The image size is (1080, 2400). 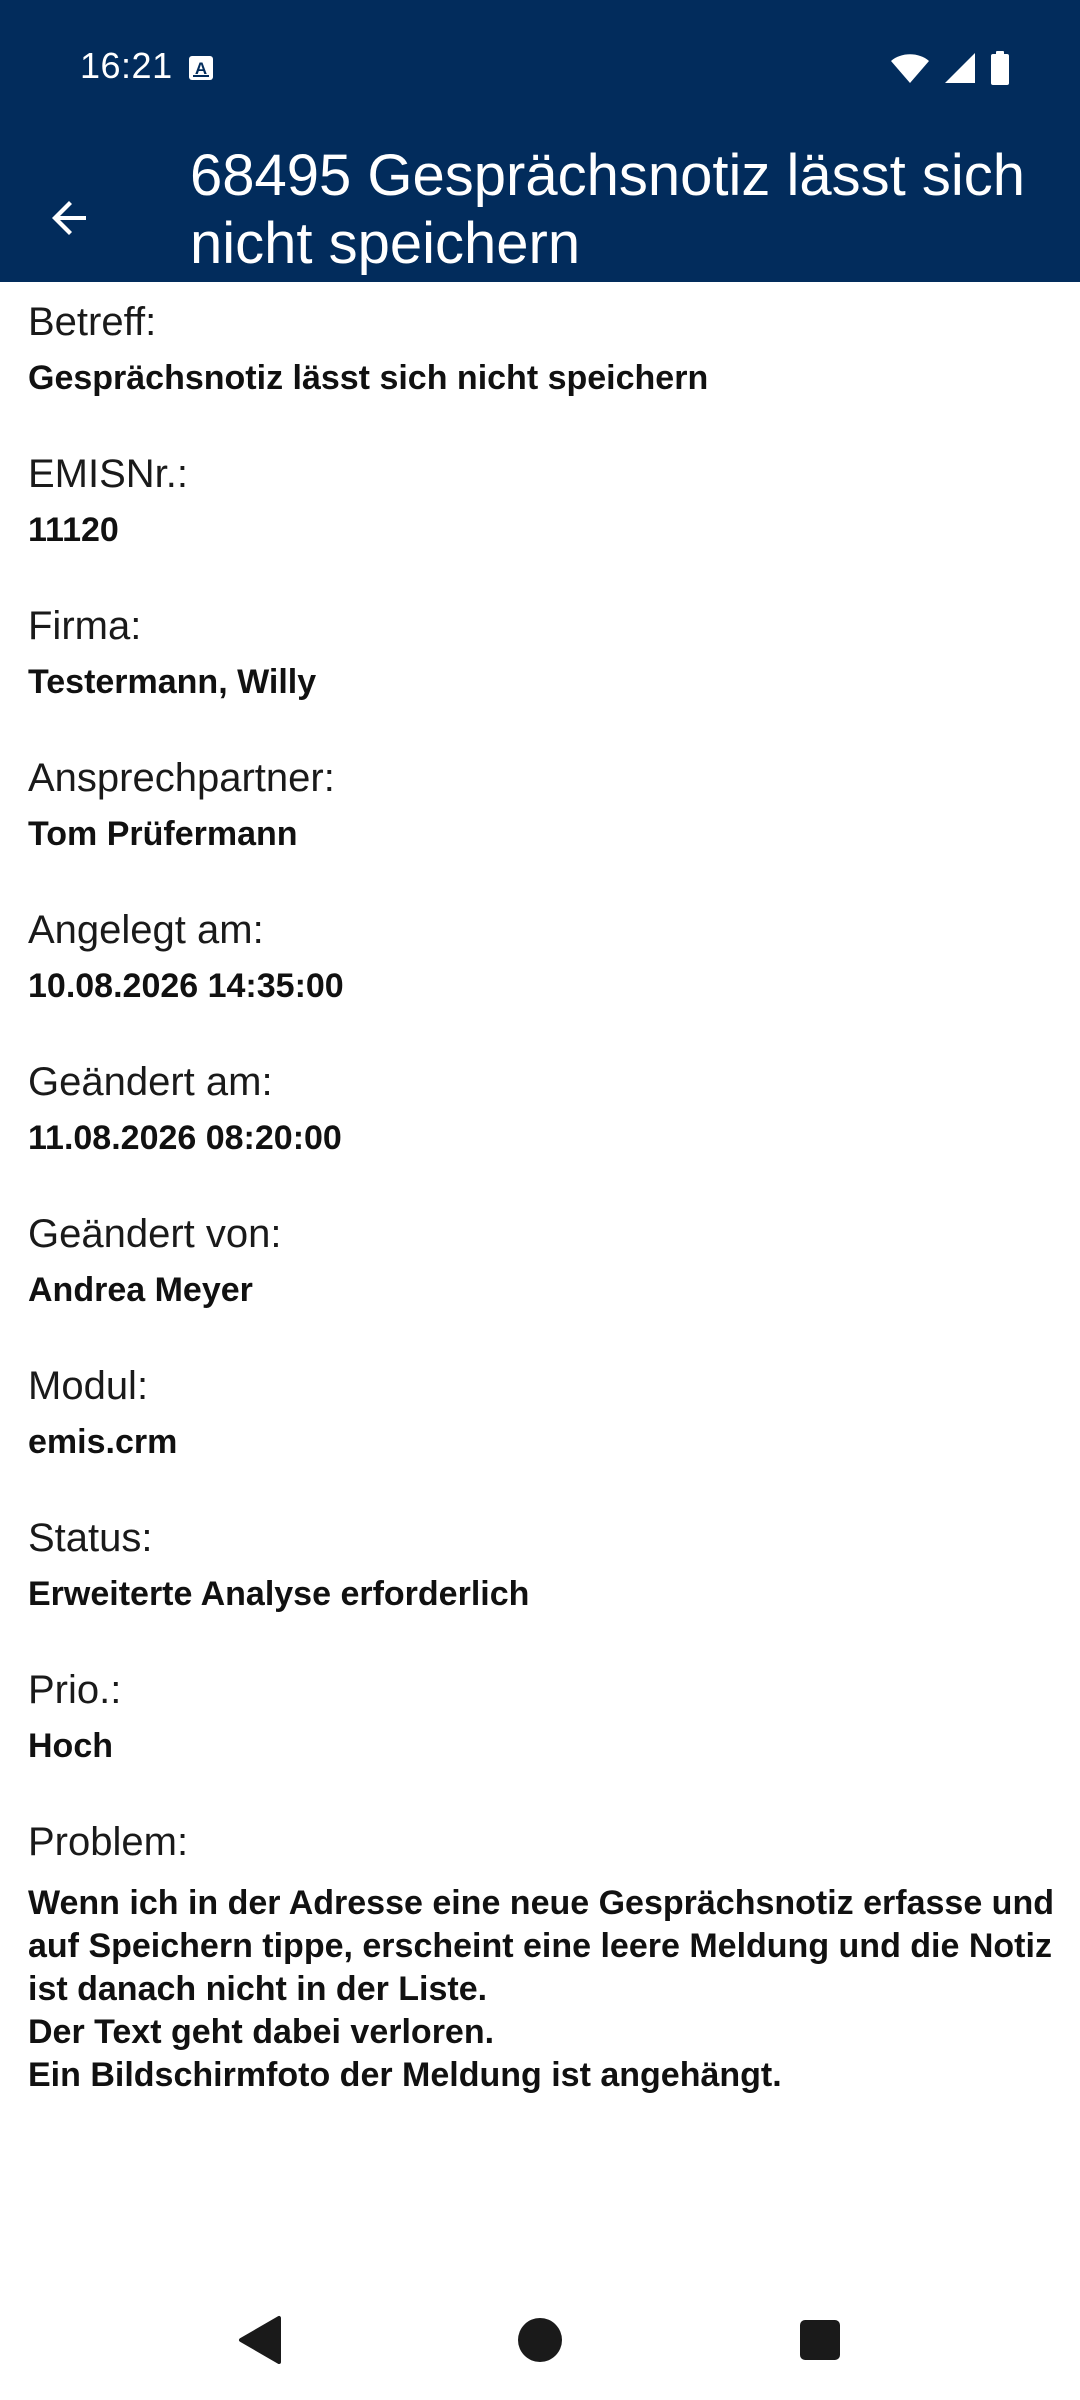 I want to click on field-value: Tom Prüfermann, so click(x=163, y=834).